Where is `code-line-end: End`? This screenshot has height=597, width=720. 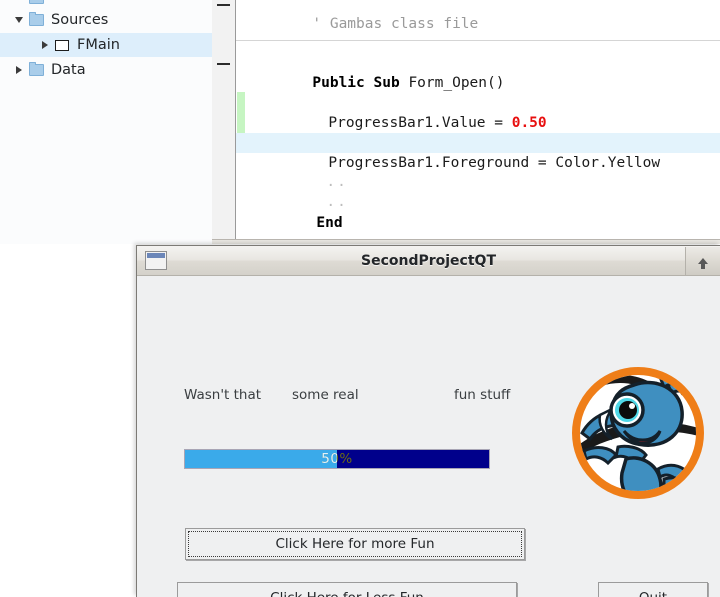
code-line-end: End is located at coordinates (329, 223).